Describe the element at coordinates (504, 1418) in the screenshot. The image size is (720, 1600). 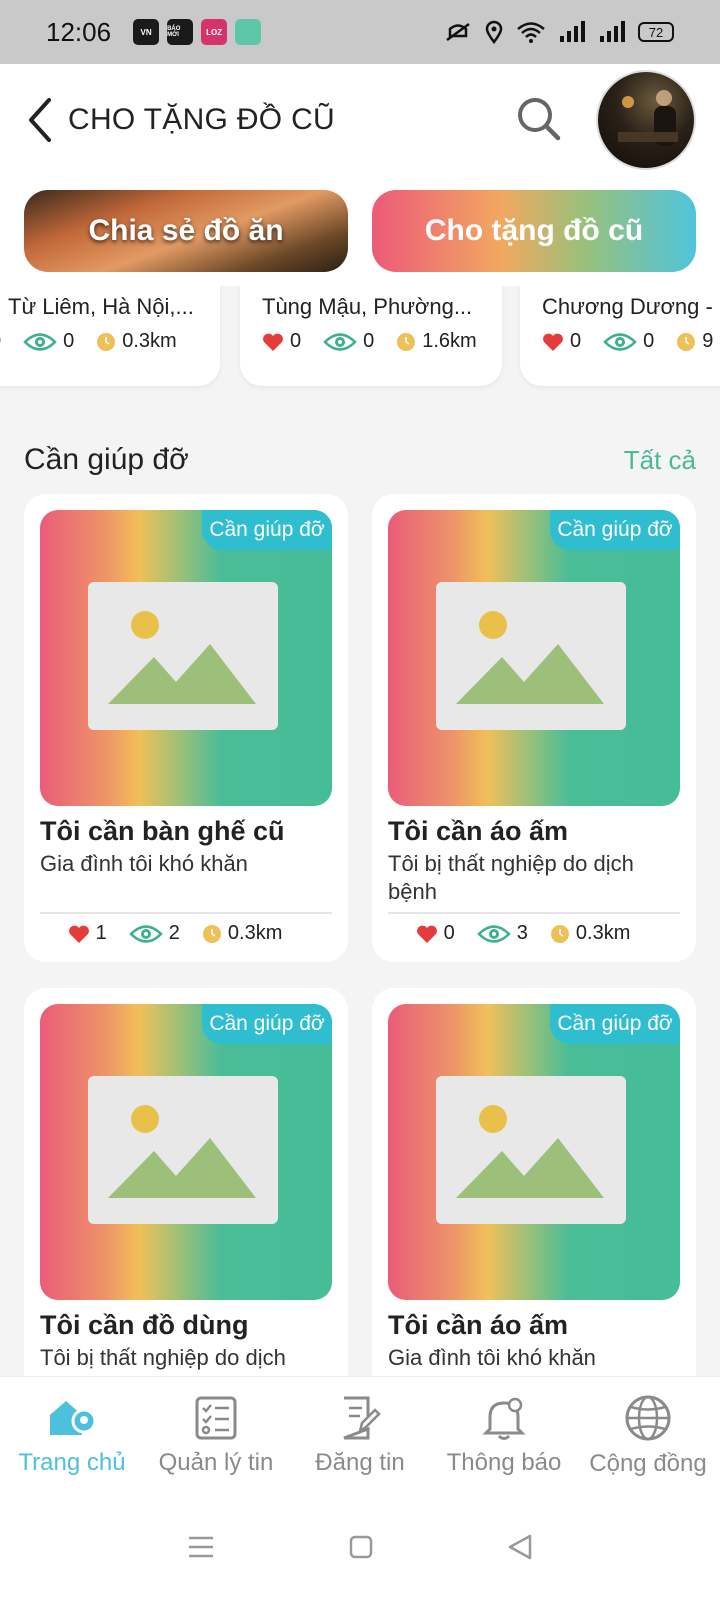
I see `bell-icon` at that location.